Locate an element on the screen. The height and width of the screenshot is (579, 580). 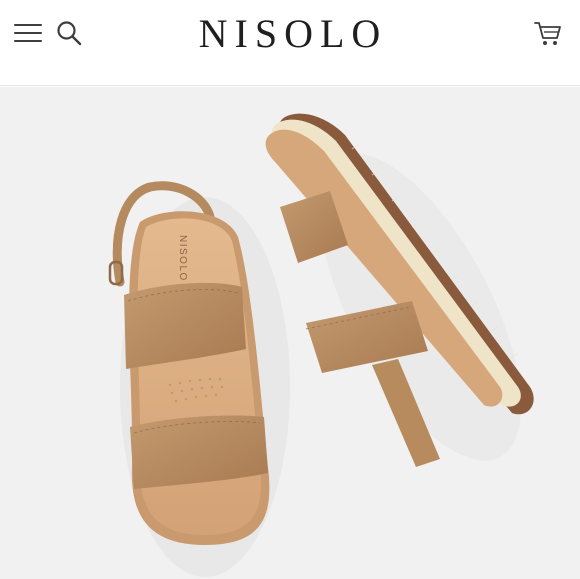
site-header: NISOLO is located at coordinates (290, 43).